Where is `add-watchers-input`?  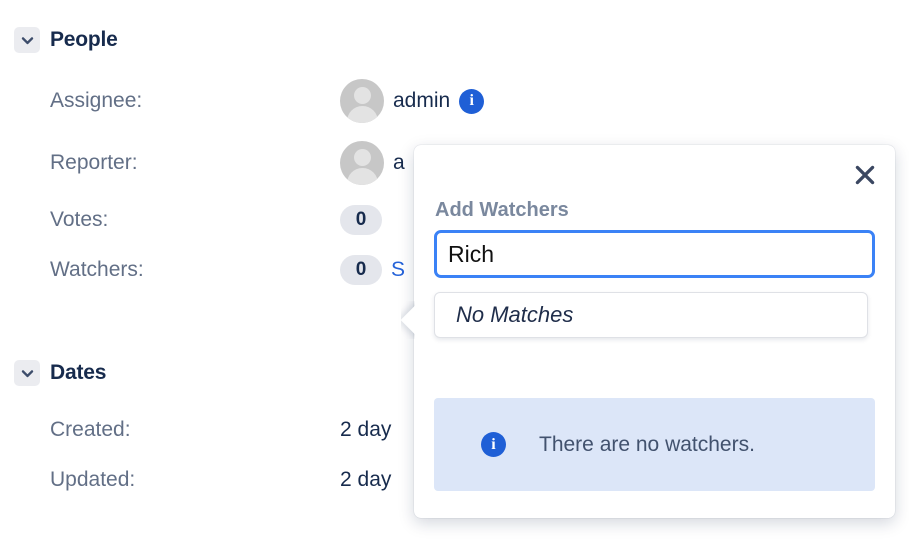 add-watchers-input is located at coordinates (654, 254).